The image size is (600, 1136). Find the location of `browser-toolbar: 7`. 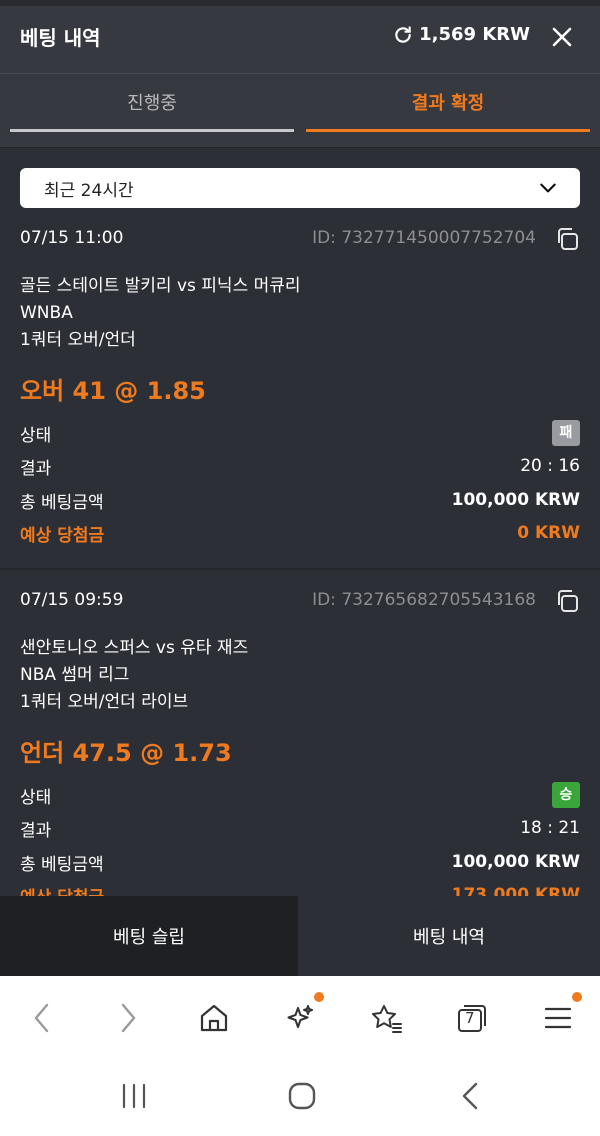

browser-toolbar: 7 is located at coordinates (300, 1018).